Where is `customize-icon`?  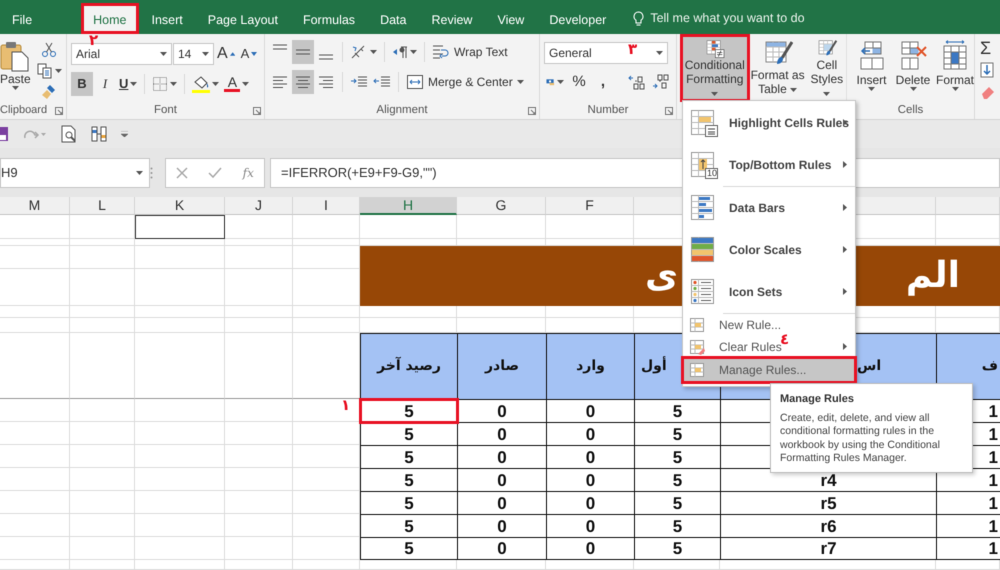
customize-icon is located at coordinates (124, 134).